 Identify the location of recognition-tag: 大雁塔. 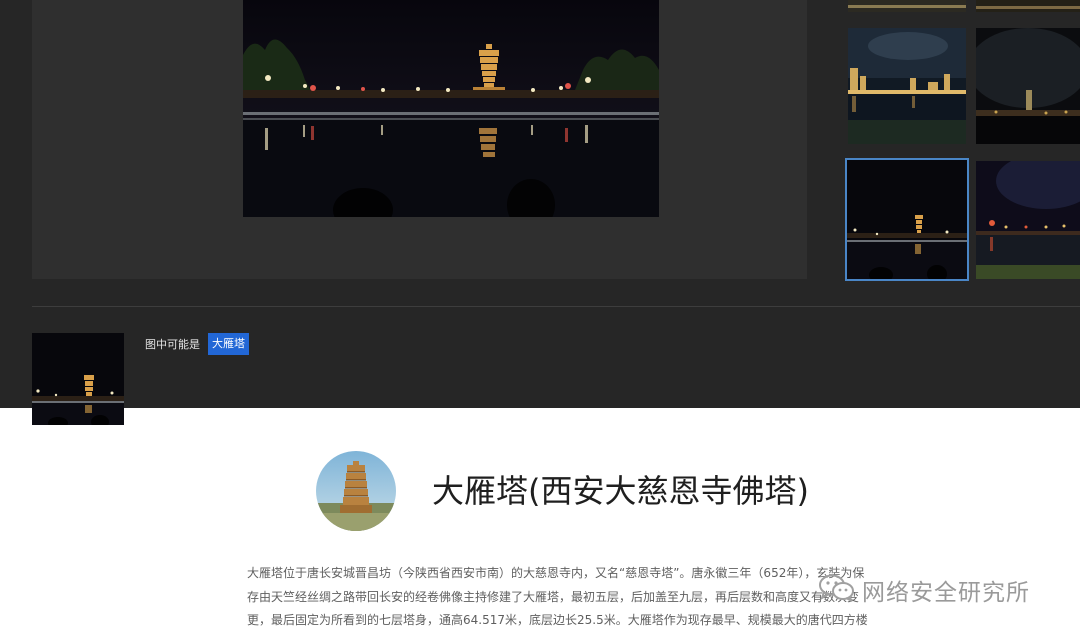
(228, 344).